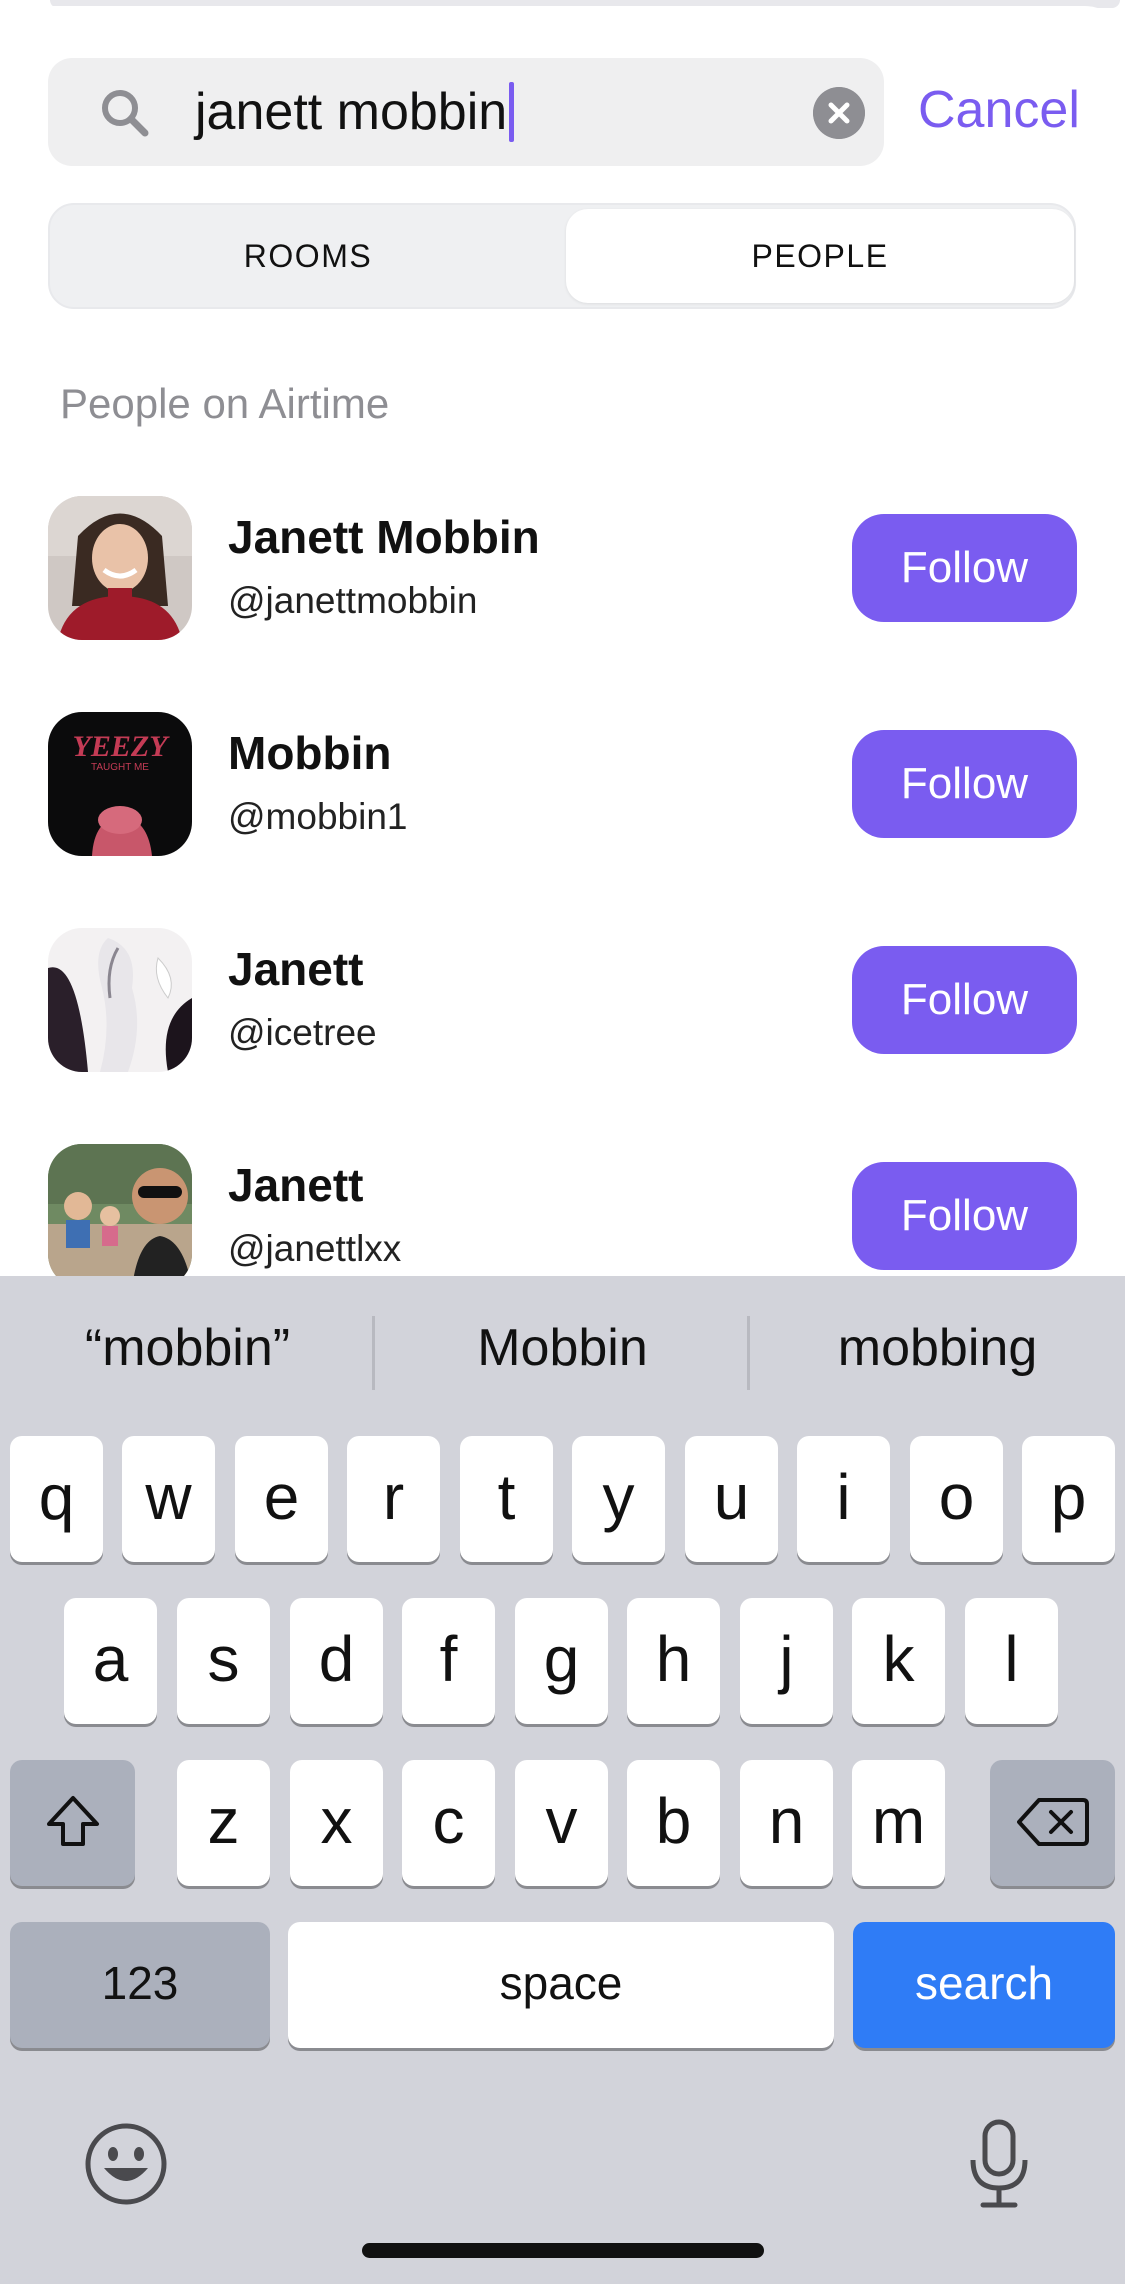  Describe the element at coordinates (223, 1661) in the screenshot. I see `key-s: s` at that location.